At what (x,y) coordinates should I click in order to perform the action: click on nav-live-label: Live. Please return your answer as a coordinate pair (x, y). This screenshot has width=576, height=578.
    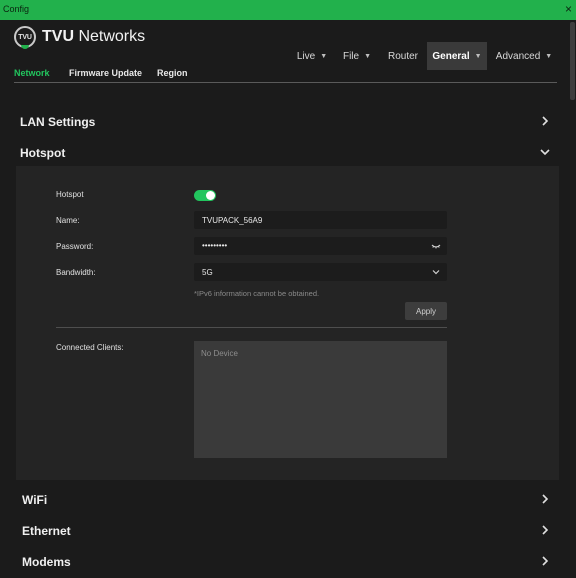
    Looking at the image, I should click on (306, 56).